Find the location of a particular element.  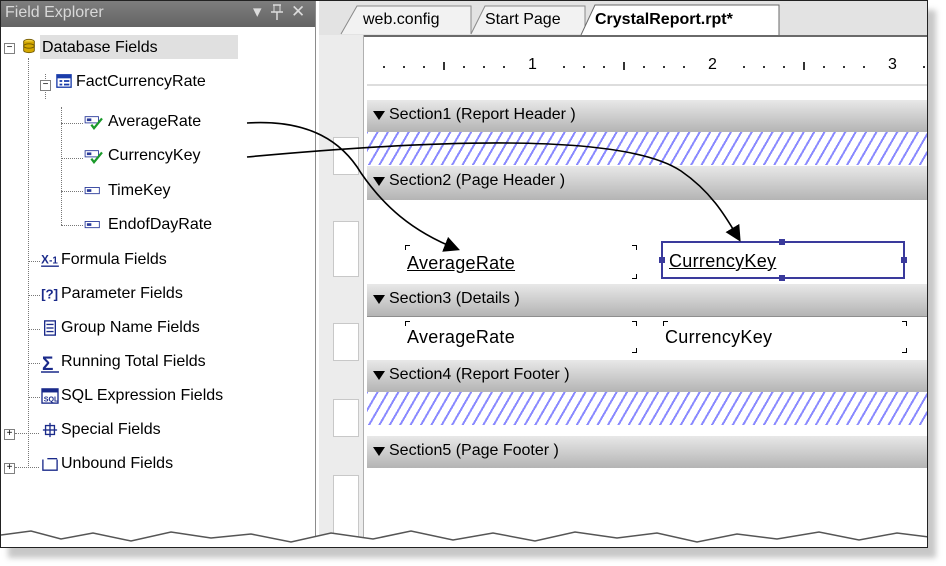

section1-suppressed-area is located at coordinates (647, 148).